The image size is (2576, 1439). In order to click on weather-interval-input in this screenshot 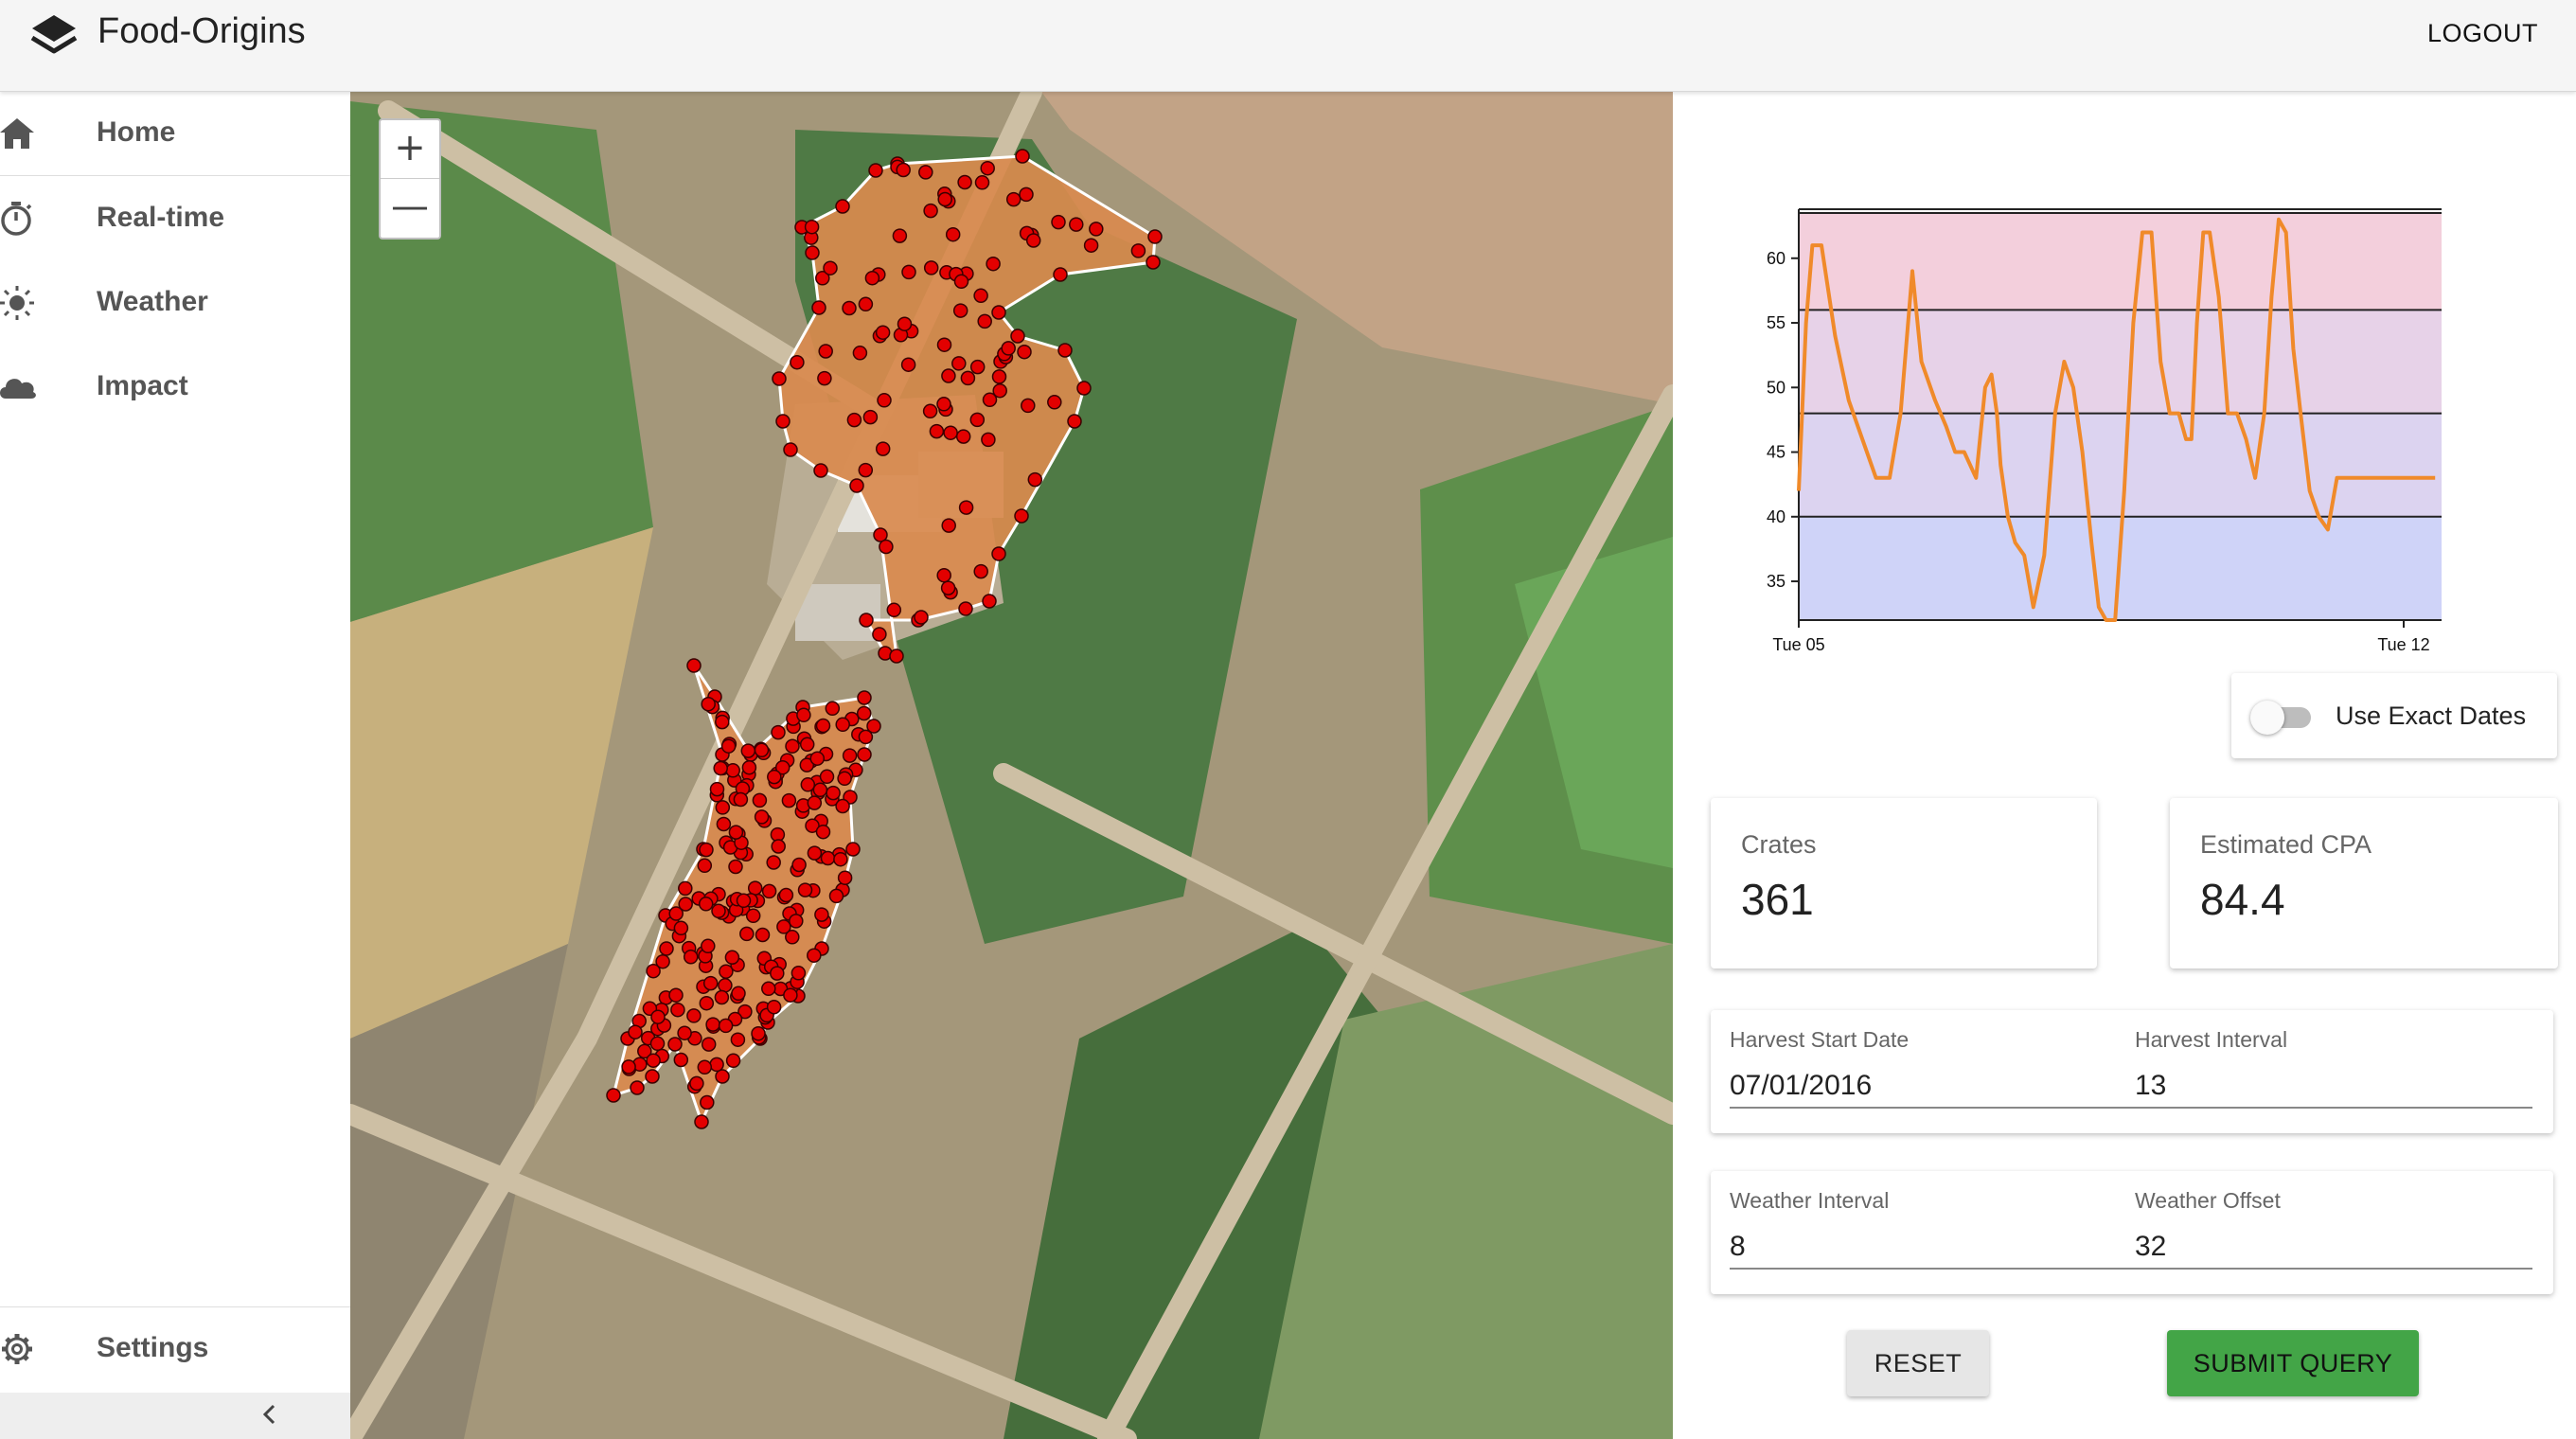, I will do `click(1932, 1248)`.